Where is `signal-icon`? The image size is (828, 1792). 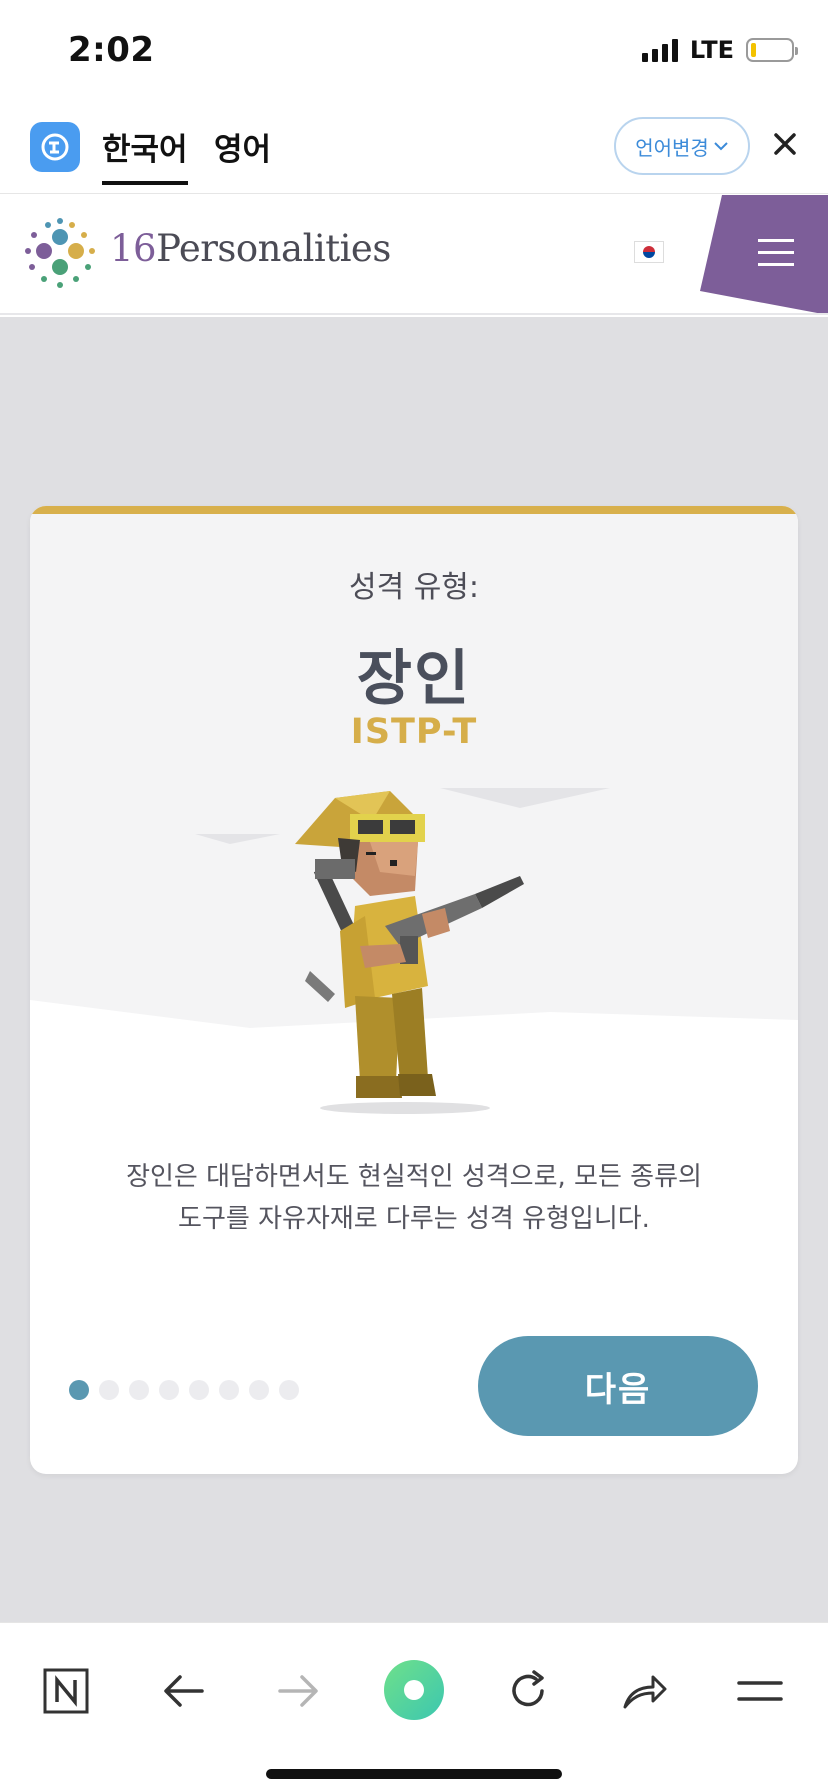 signal-icon is located at coordinates (659, 50).